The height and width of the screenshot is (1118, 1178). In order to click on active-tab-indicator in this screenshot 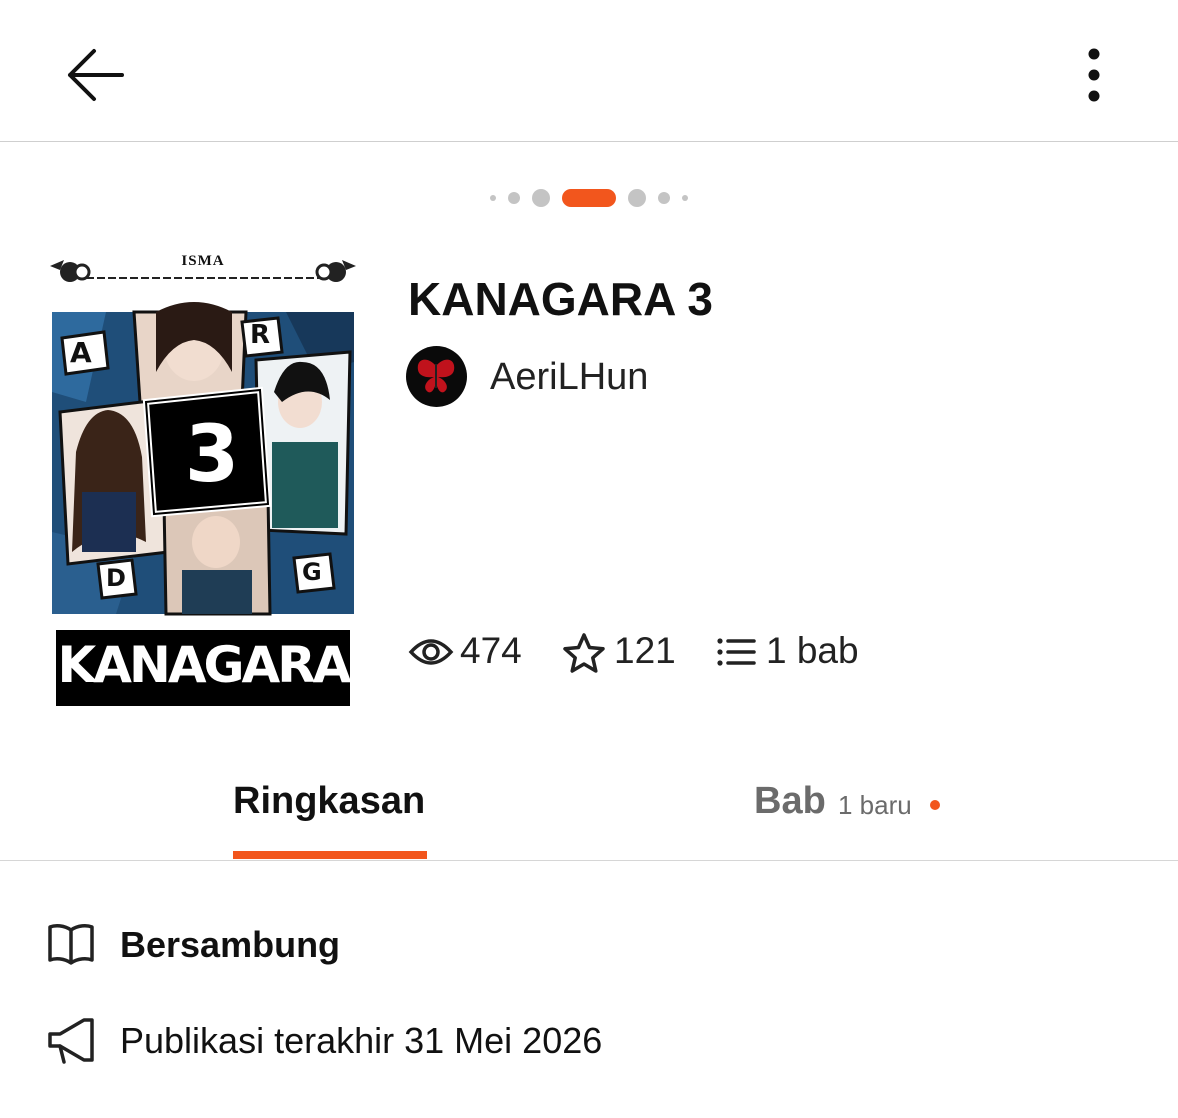, I will do `click(330, 855)`.